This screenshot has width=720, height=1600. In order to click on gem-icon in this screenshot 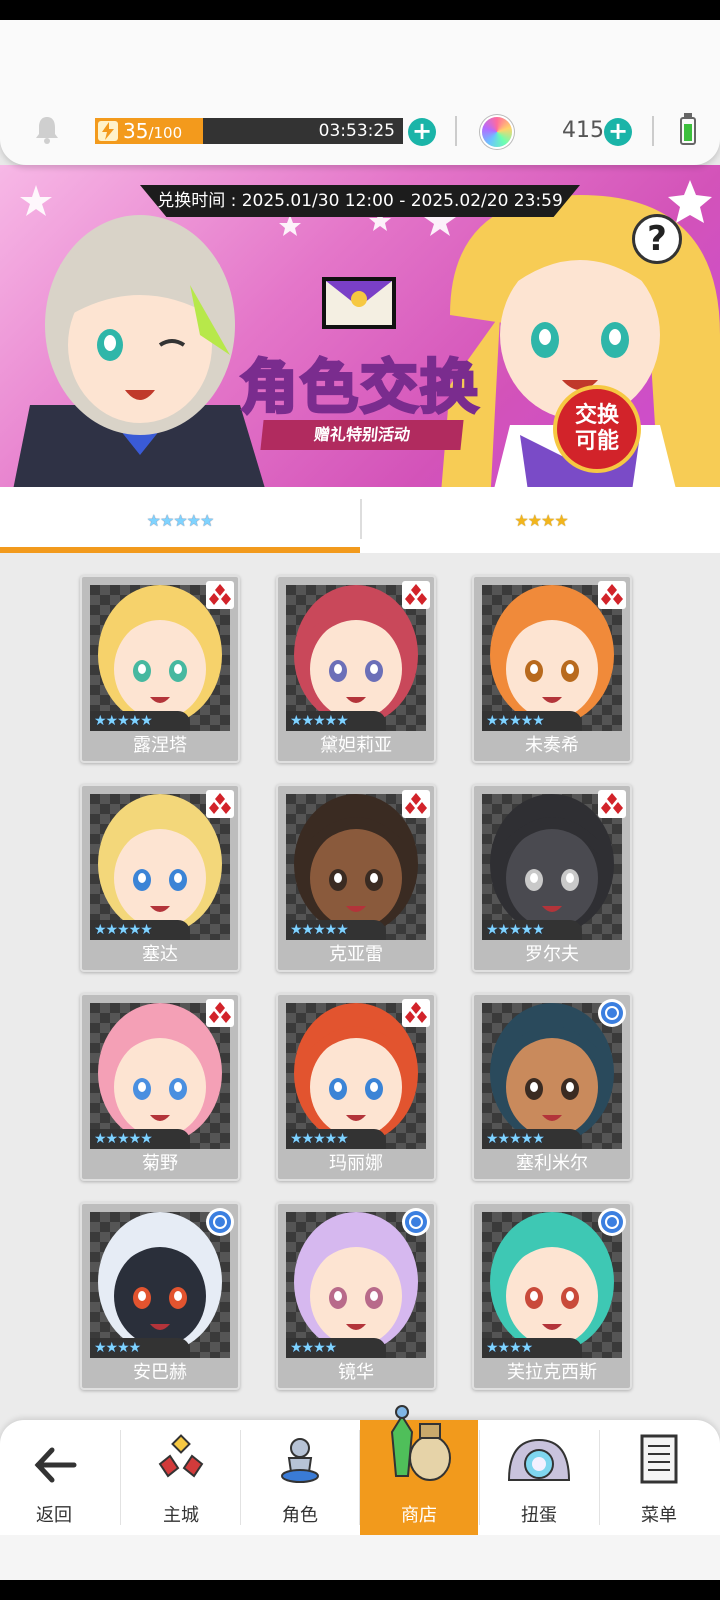, I will do `click(497, 132)`.